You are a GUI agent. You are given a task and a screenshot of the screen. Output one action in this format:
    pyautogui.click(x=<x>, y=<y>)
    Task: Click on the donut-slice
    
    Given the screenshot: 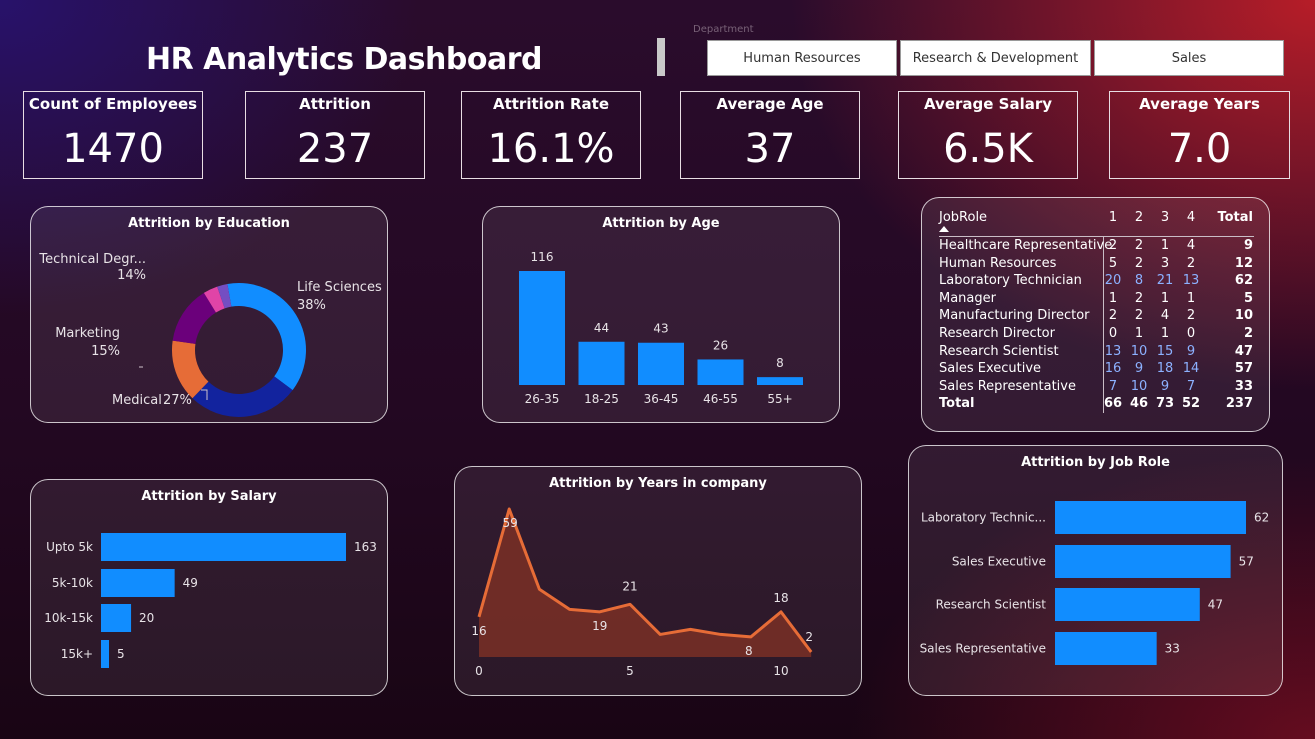 What is the action you would take?
    pyautogui.click(x=266, y=337)
    